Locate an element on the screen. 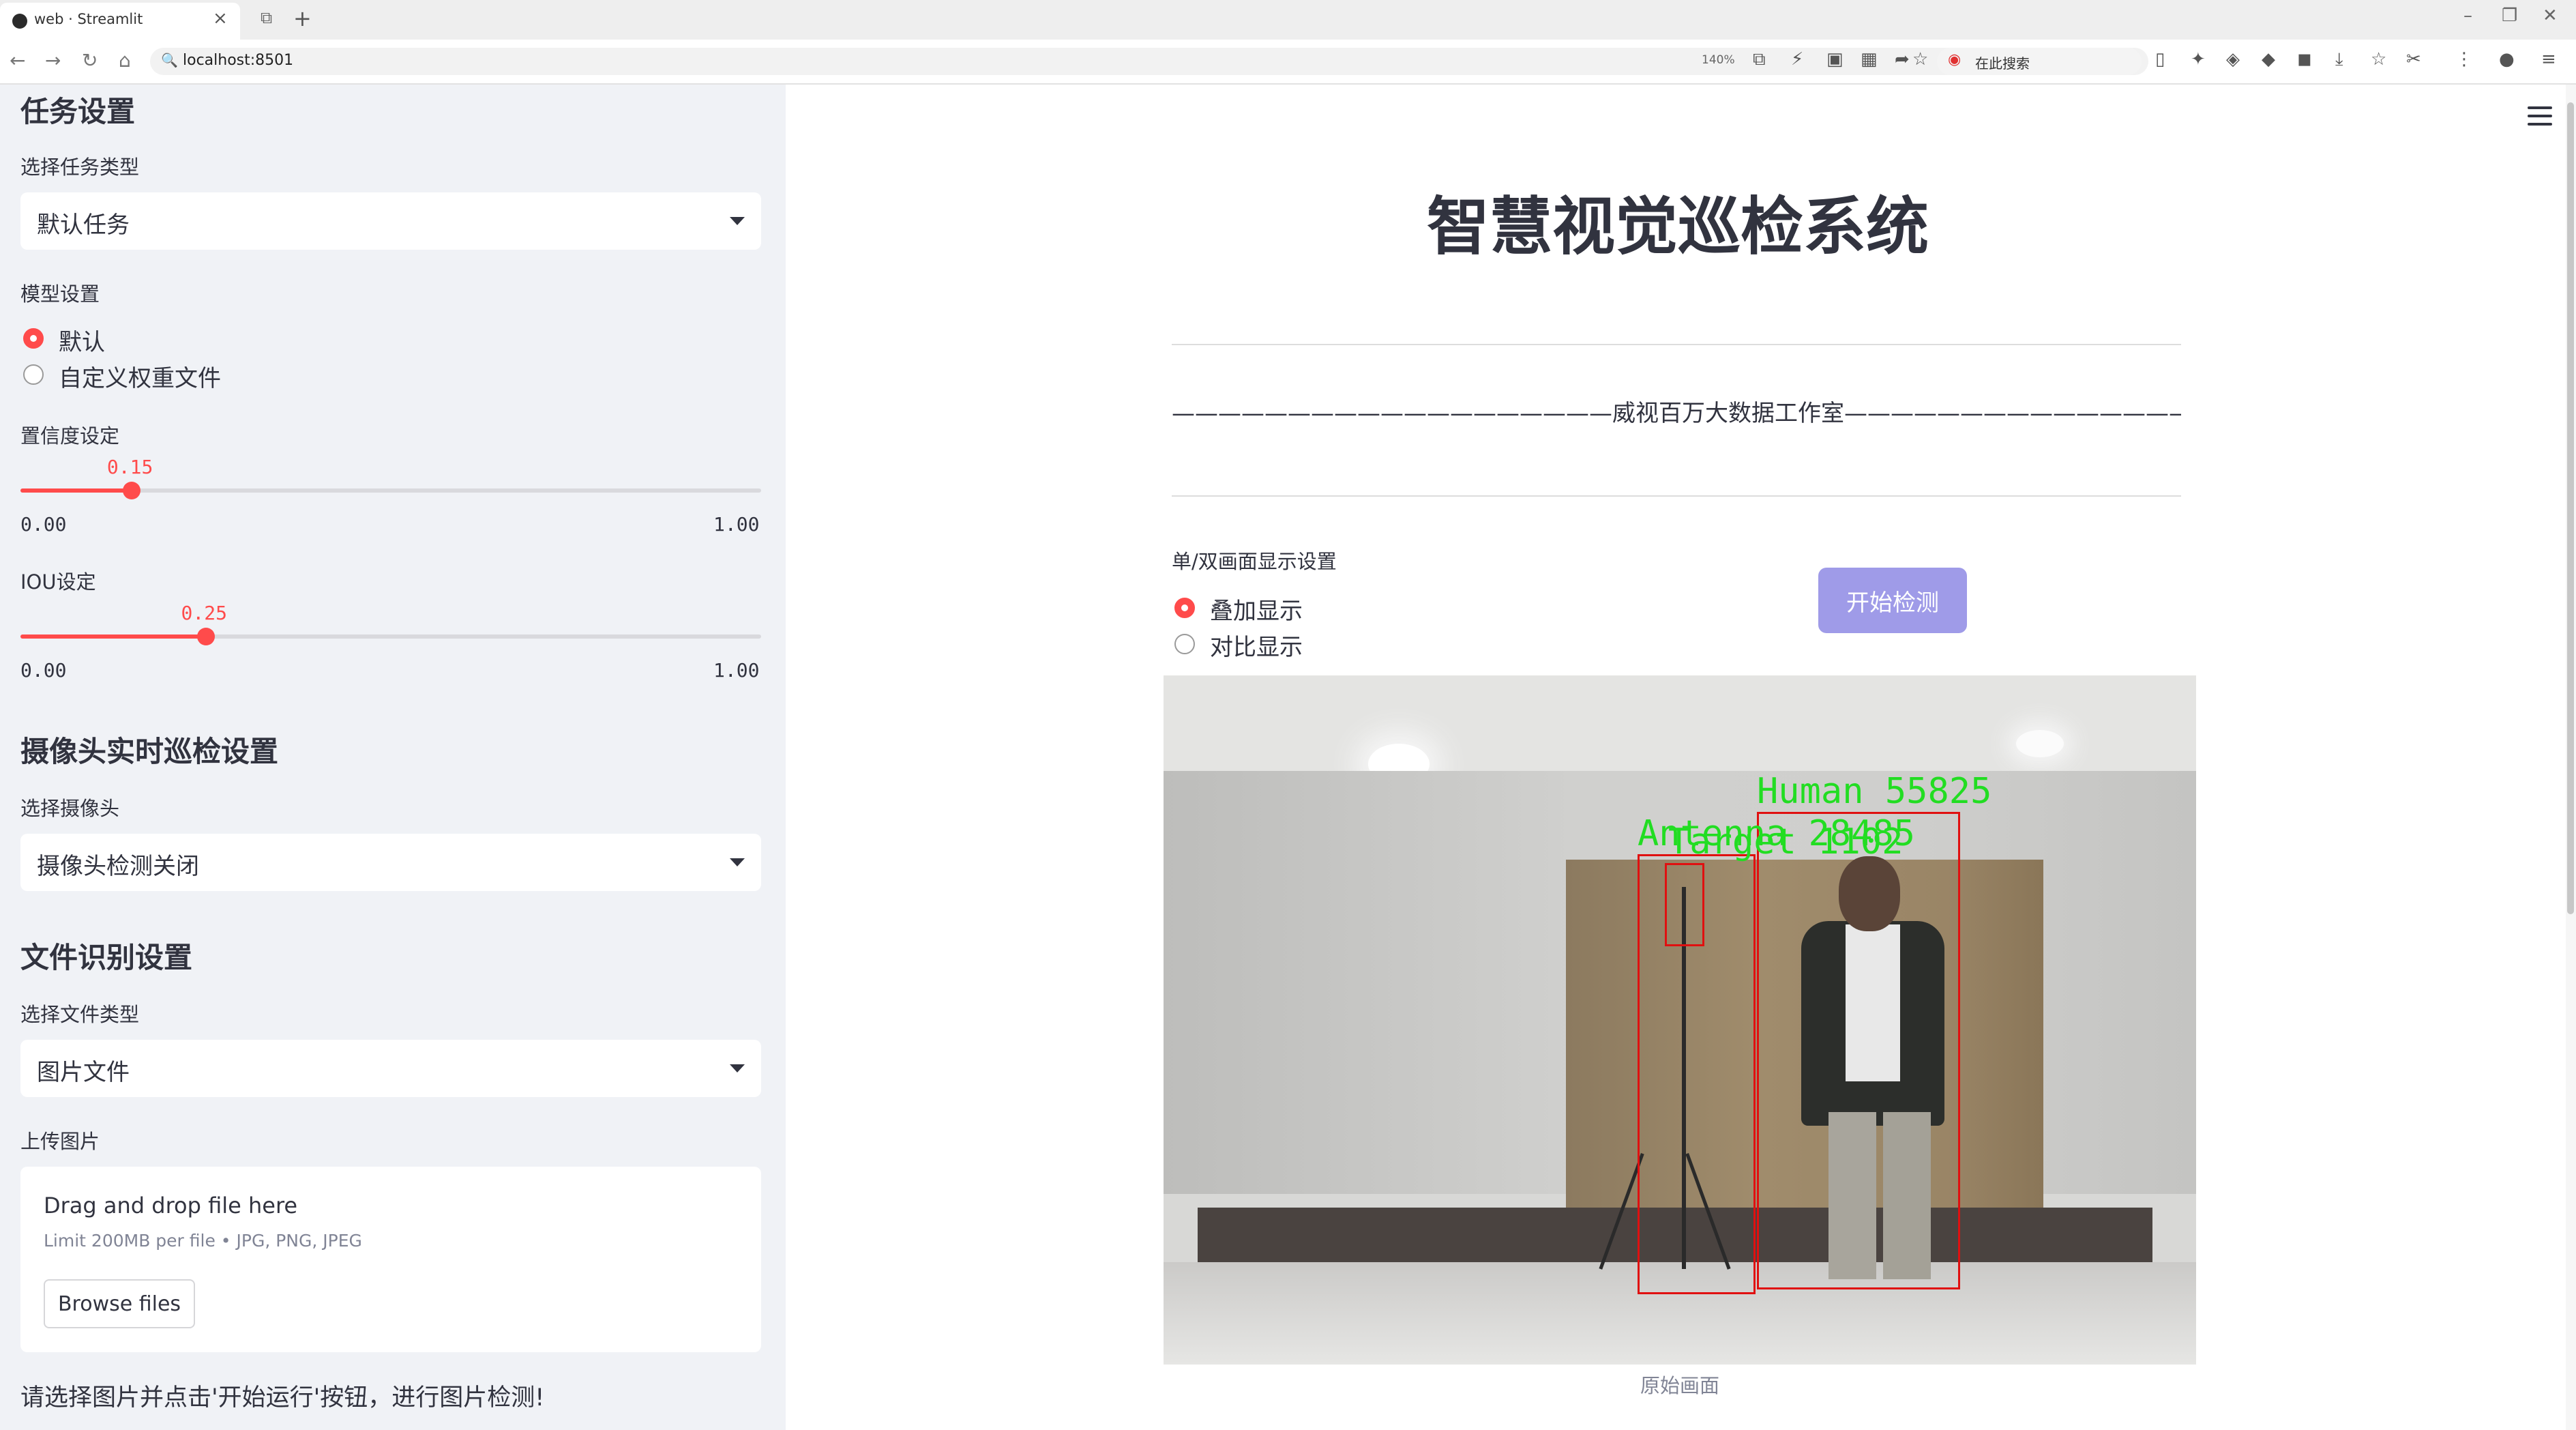  dropzone-limit-text: Limit 200MB per file • JPG, PNG, JPEG is located at coordinates (203, 1241).